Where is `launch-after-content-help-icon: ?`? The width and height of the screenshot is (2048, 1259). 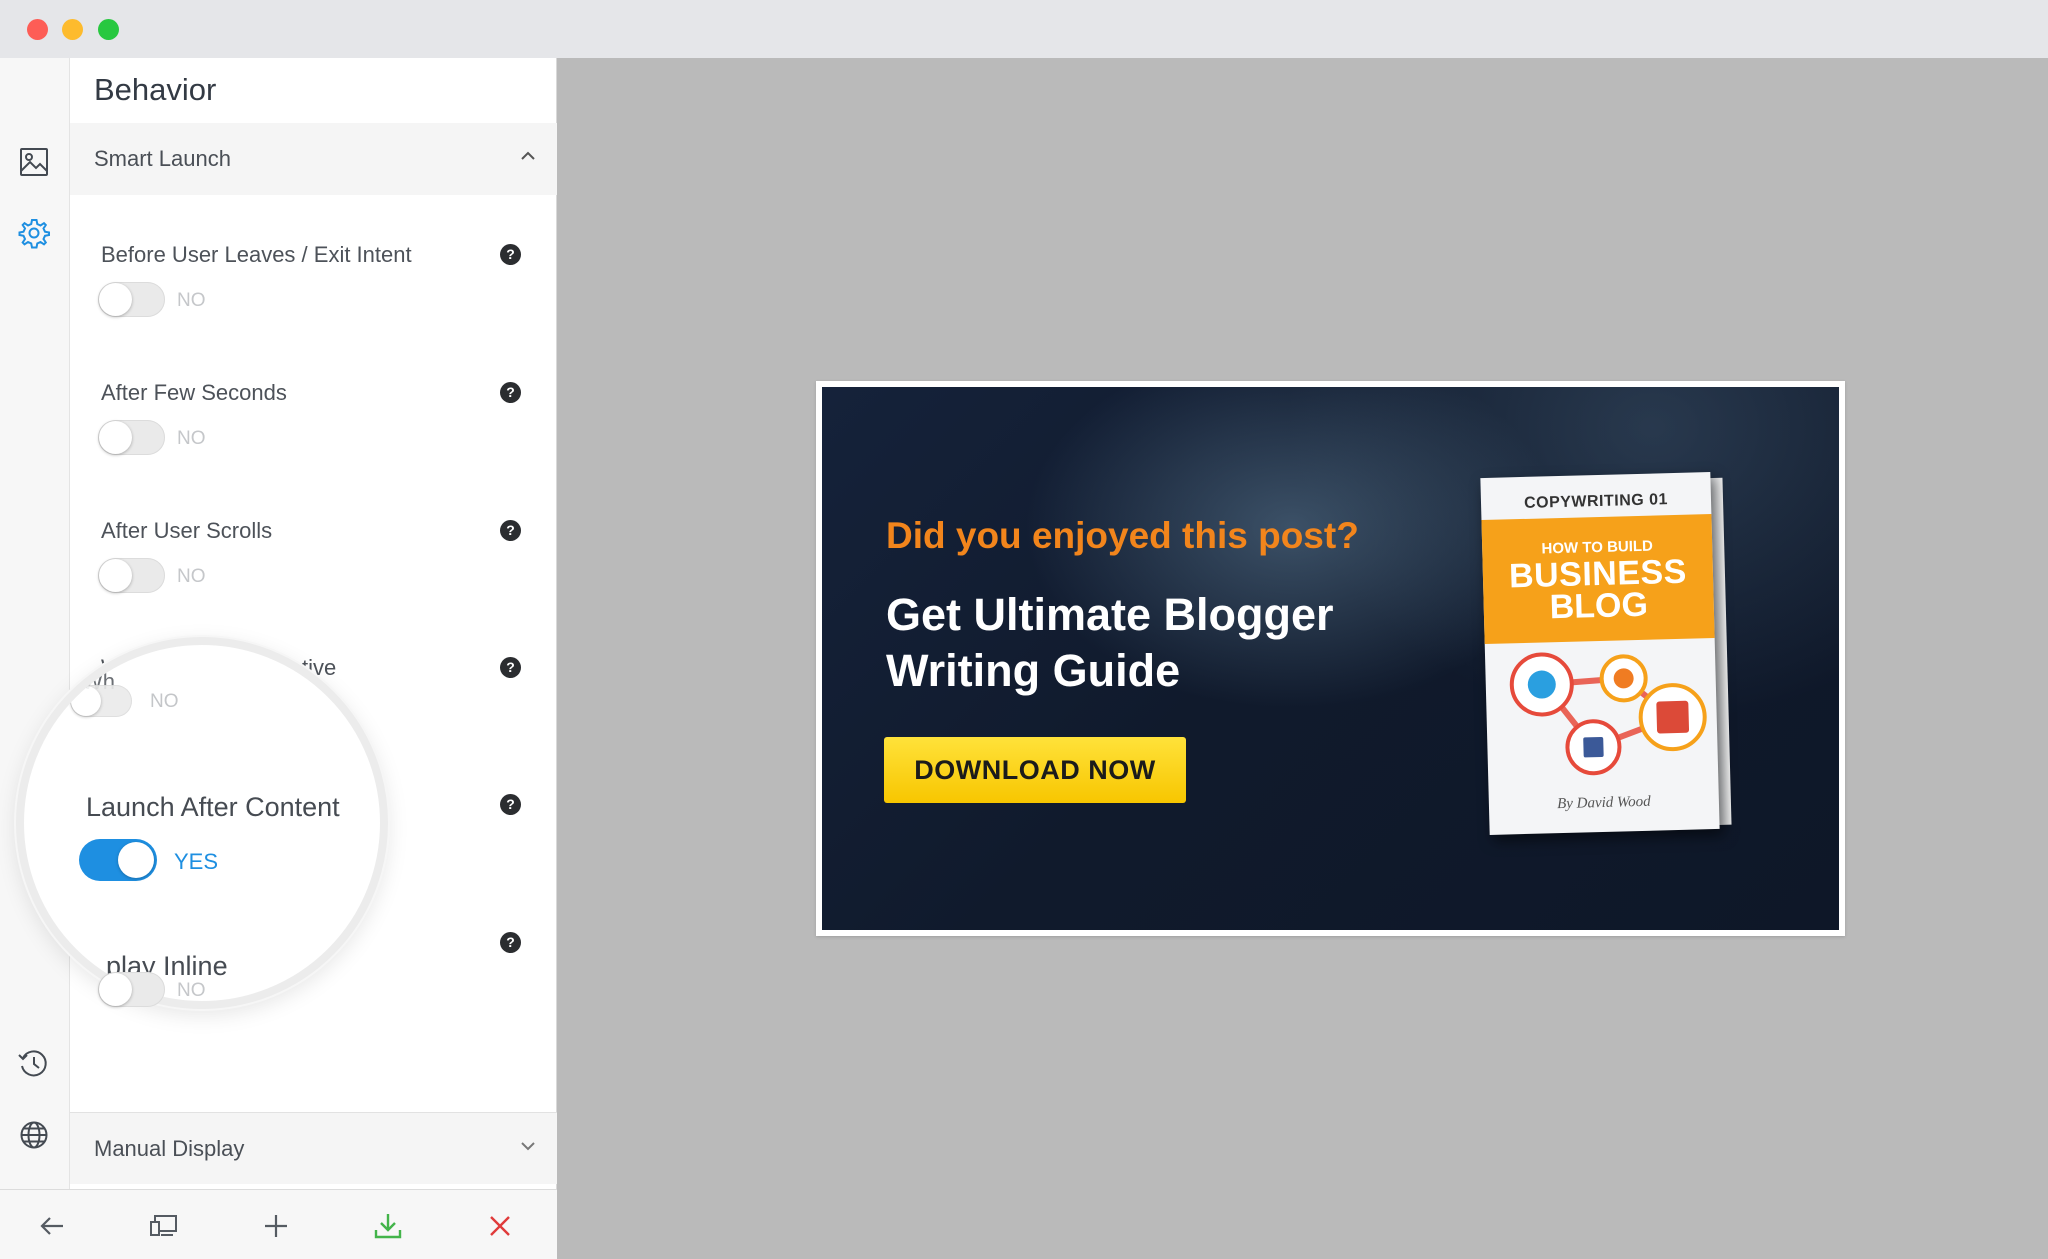 launch-after-content-help-icon: ? is located at coordinates (510, 804).